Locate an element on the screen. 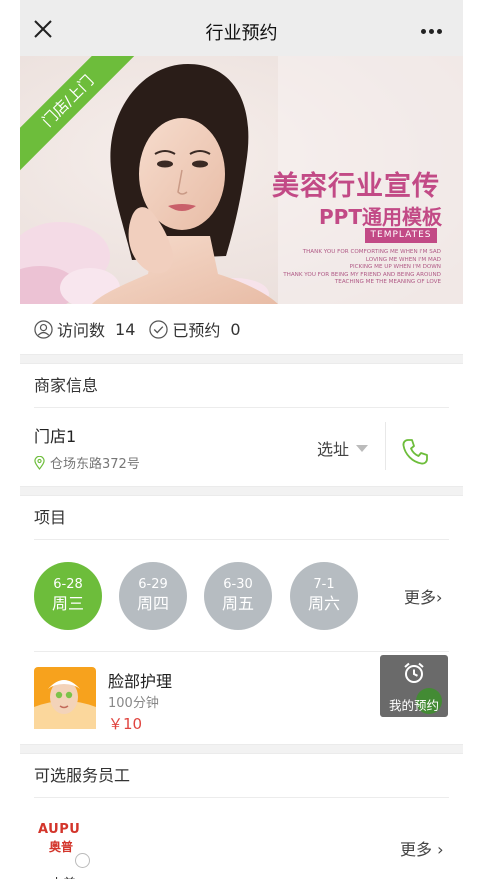  service-price: ￥10 is located at coordinates (125, 724).